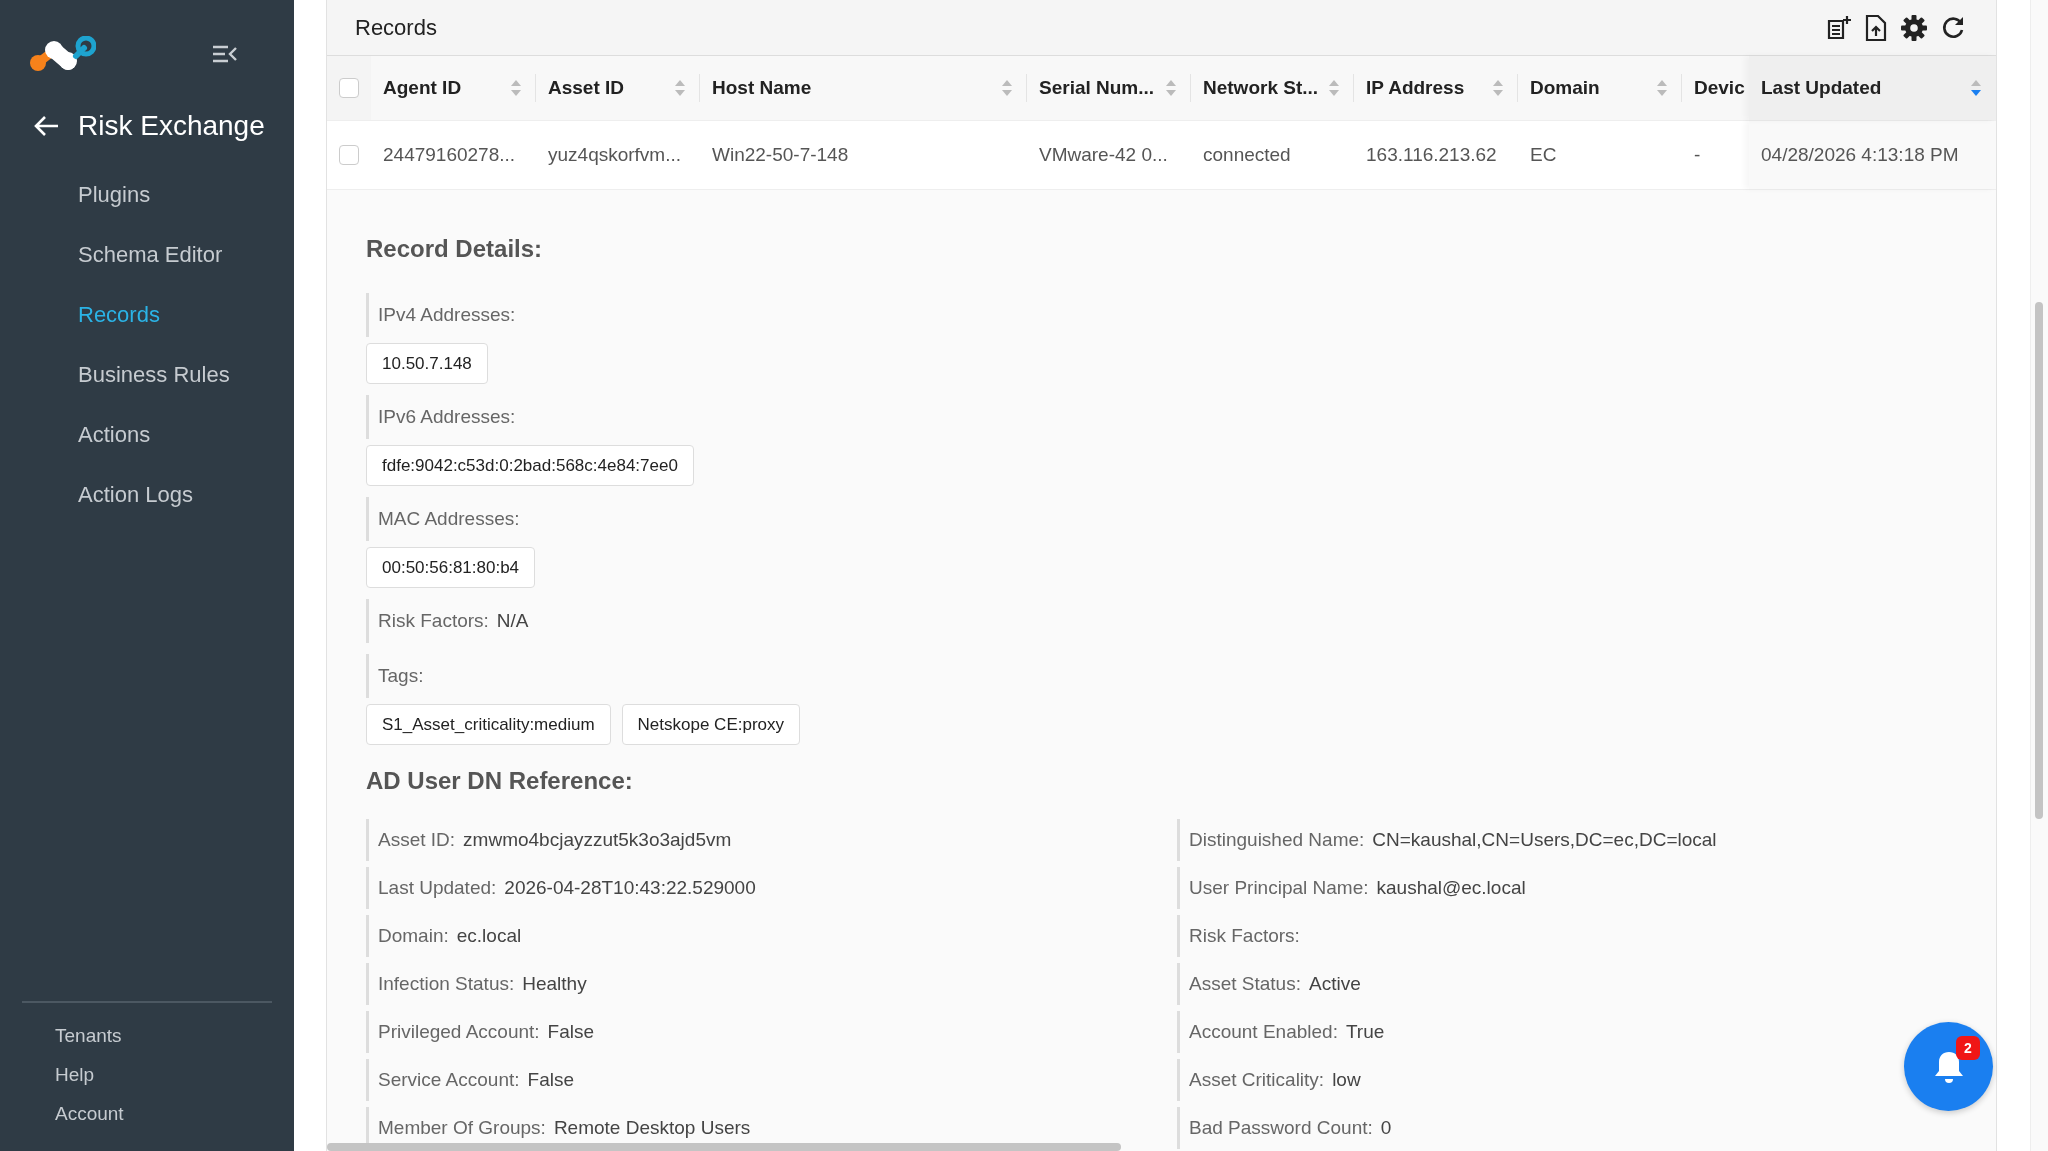 This screenshot has width=2048, height=1151. Describe the element at coordinates (1245, 984) in the screenshot. I see `field-label: Asset Status:` at that location.